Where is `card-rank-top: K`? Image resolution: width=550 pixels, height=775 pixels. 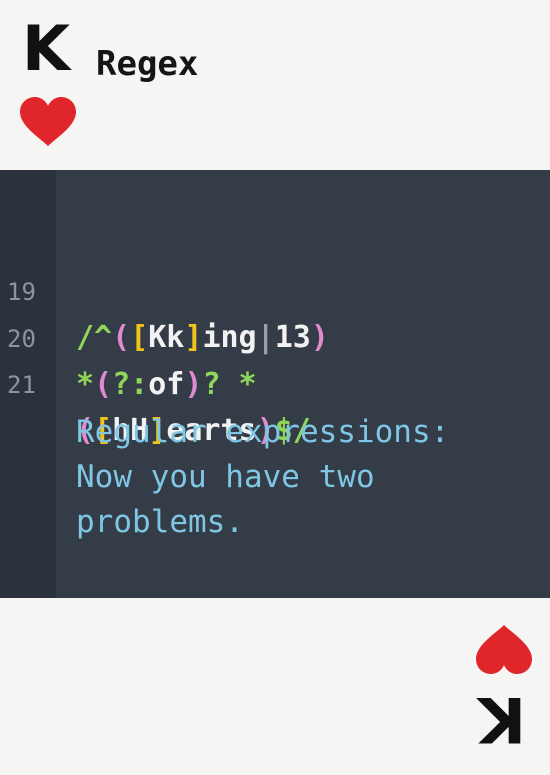
card-rank-top: K is located at coordinates (46, 48).